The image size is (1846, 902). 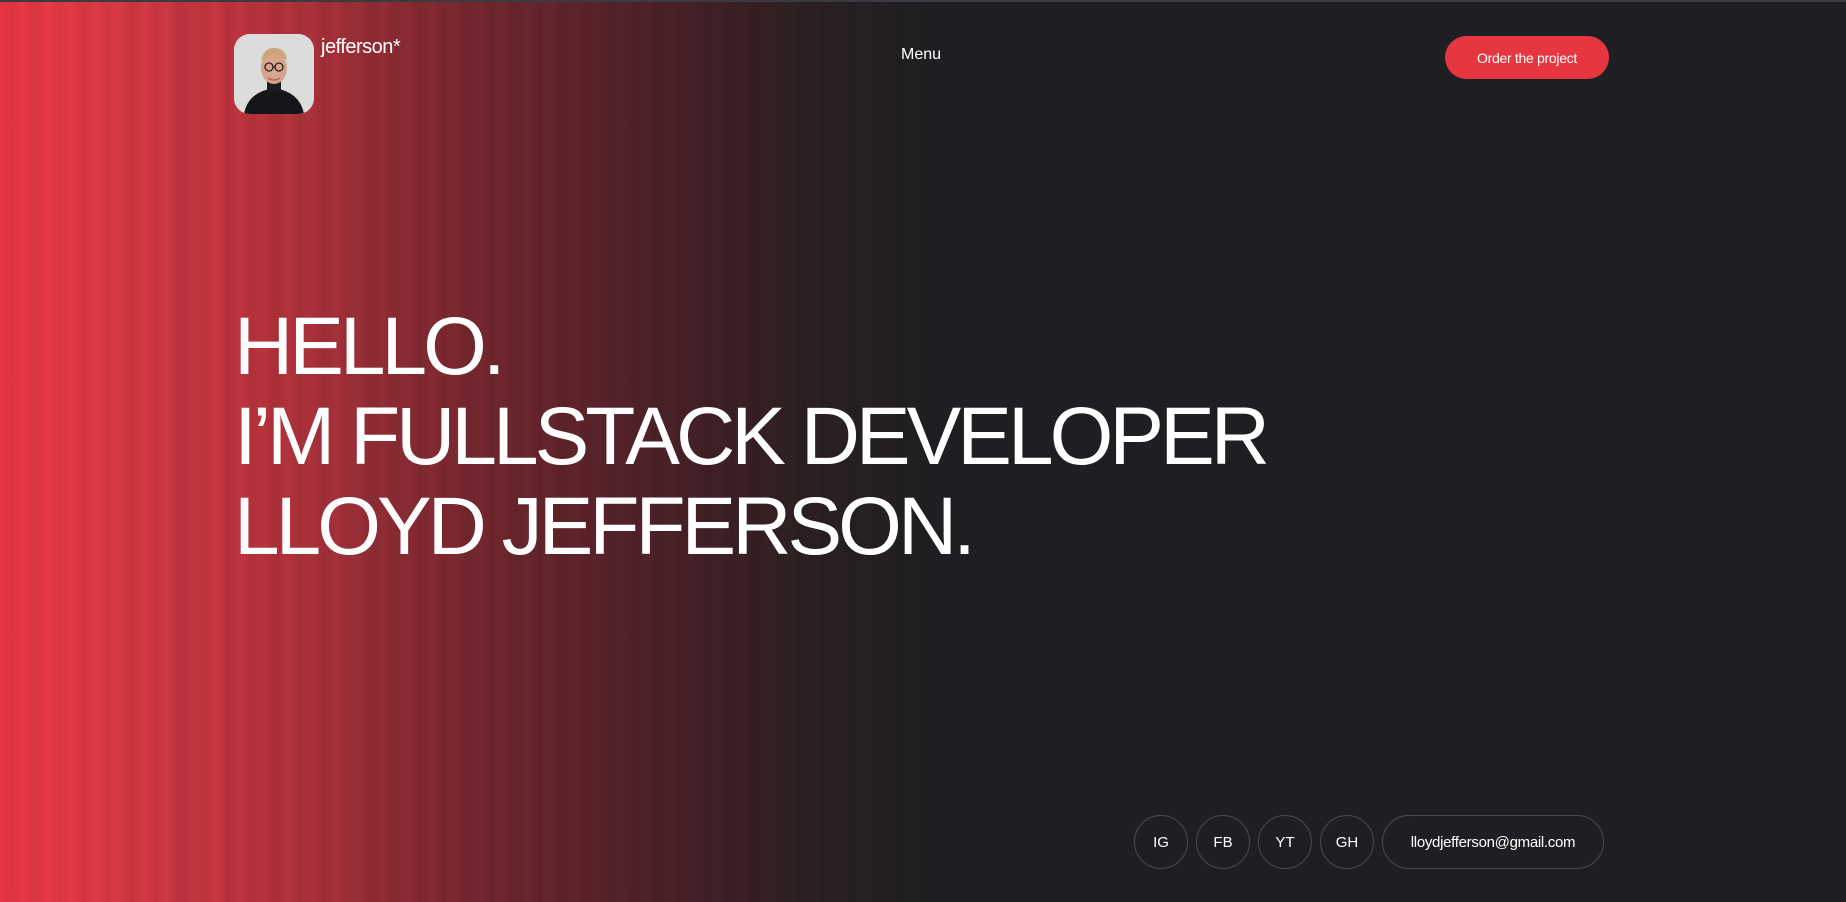 What do you see at coordinates (1161, 842) in the screenshot?
I see `instagram-link: IG` at bounding box center [1161, 842].